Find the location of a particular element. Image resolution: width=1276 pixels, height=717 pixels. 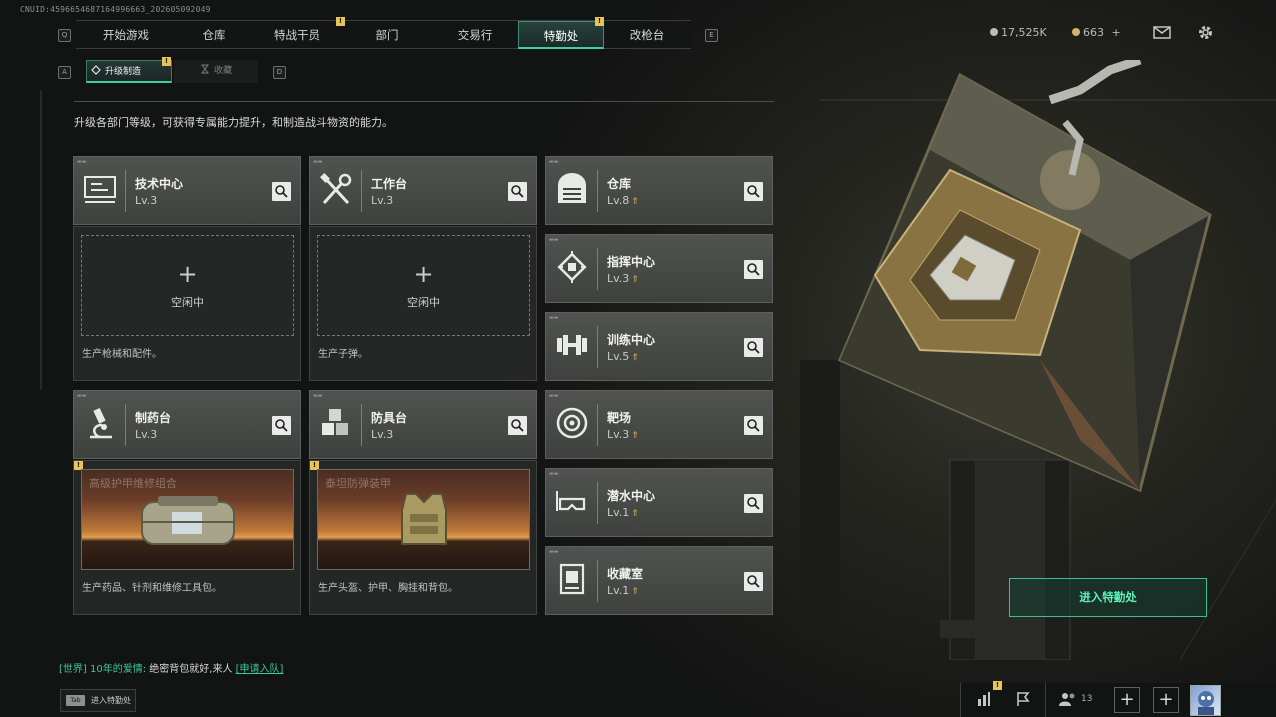

department-card-warehouse: ▬▬ 仓库 Lv.8 ⇑ is located at coordinates (659, 190).